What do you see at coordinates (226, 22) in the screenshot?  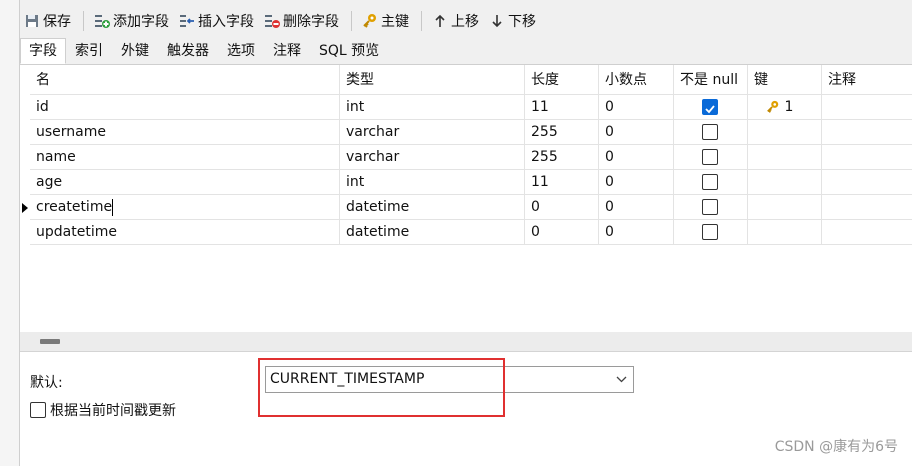 I see `insert-field-label: 插入字段` at bounding box center [226, 22].